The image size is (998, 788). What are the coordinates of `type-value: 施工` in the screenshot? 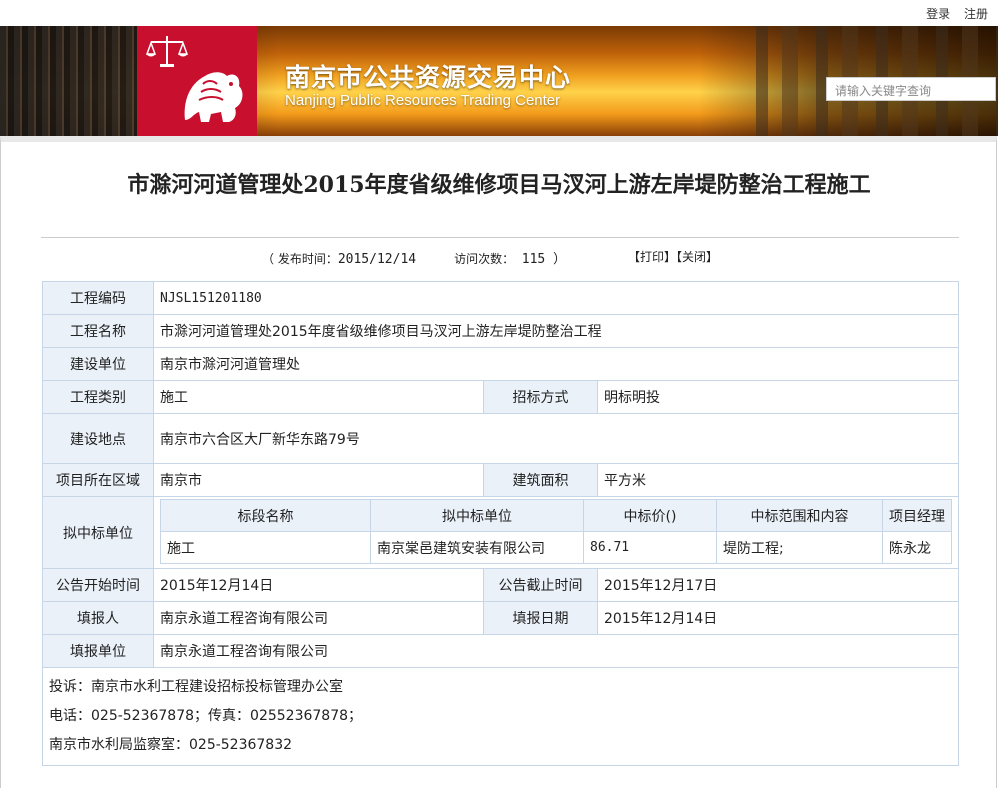 It's located at (318, 397).